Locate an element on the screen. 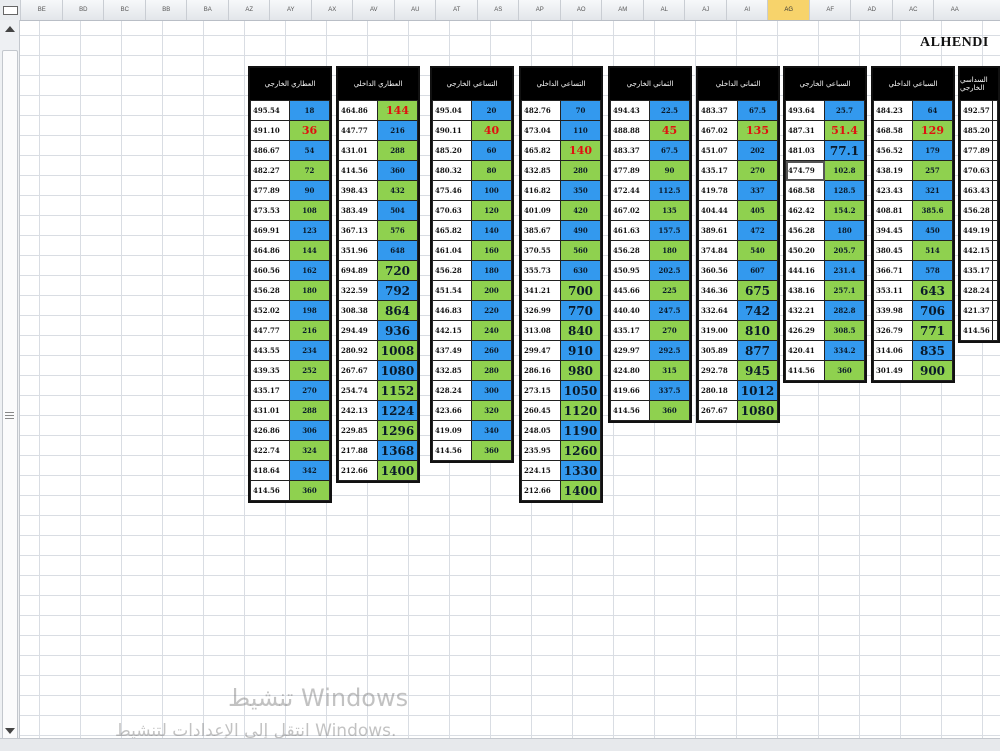 This screenshot has width=1000, height=751. value-cell: 432.21 is located at coordinates (805, 310).